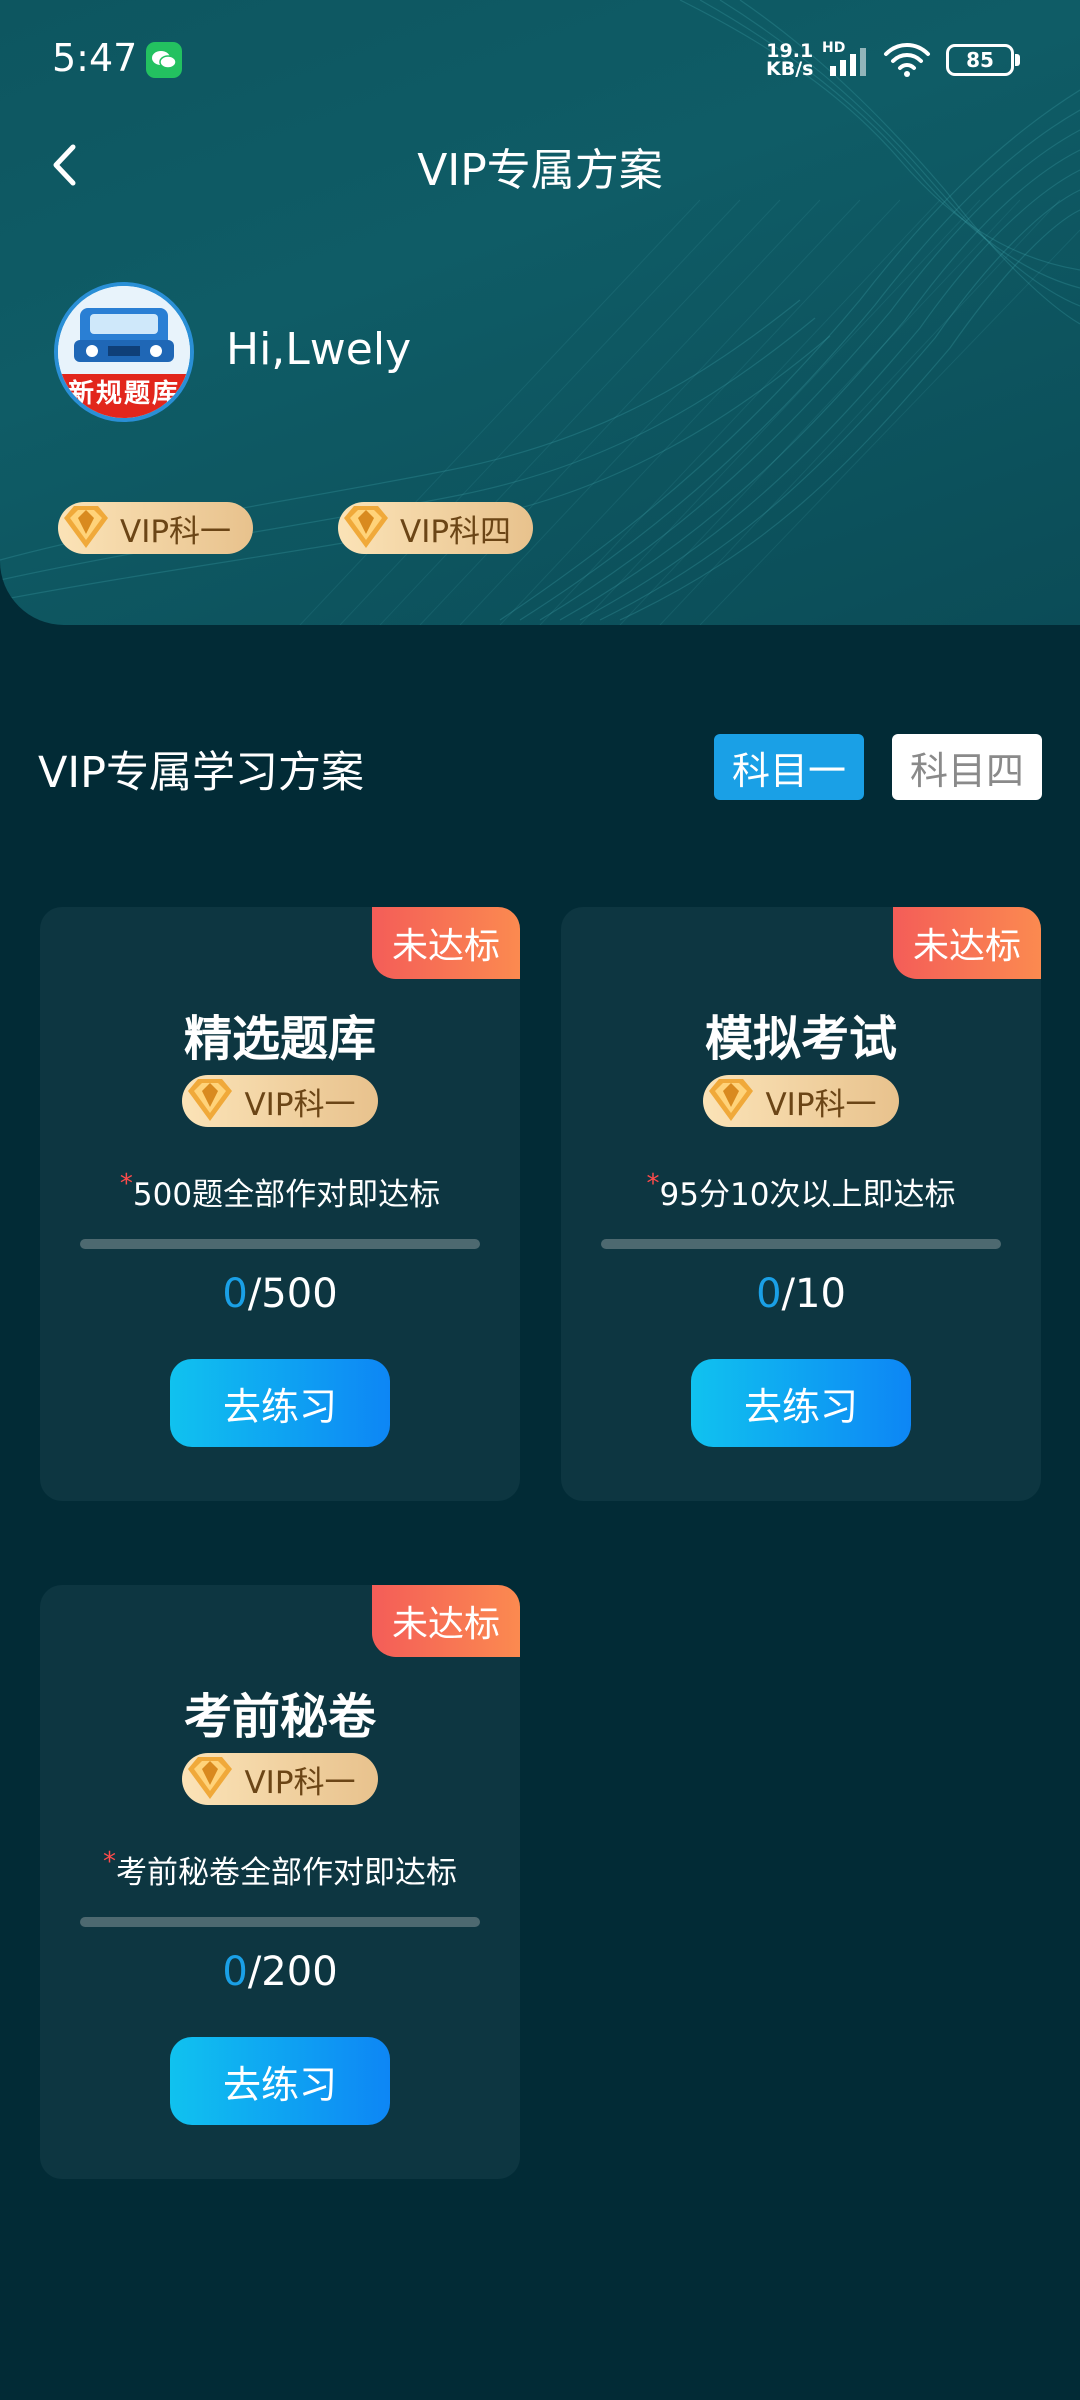  I want to click on plan-card-question-bank: 未达标 精选题库 VIP科一 *500题全部作对即达标 0/500 去练习, so click(280, 1204).